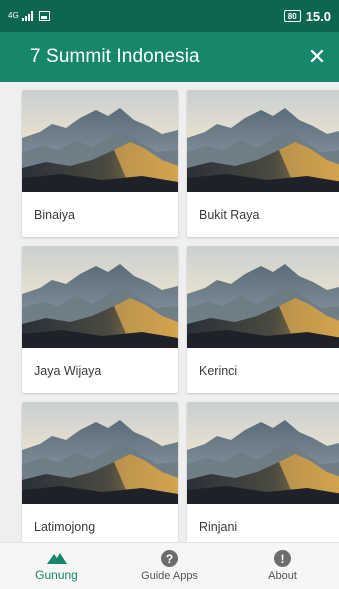 Image resolution: width=339 pixels, height=589 pixels. Describe the element at coordinates (318, 16) in the screenshot. I see `clock: 15.0` at that location.